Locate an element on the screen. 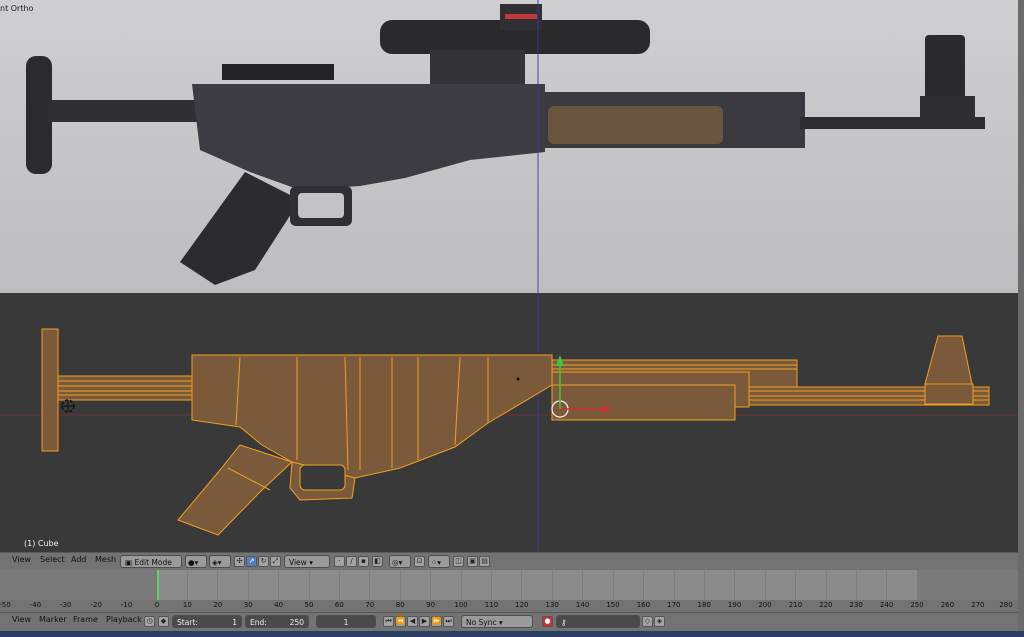 This screenshot has height=637, width=1024. mode-selector: ▣ Edit Mode is located at coordinates (151, 561).